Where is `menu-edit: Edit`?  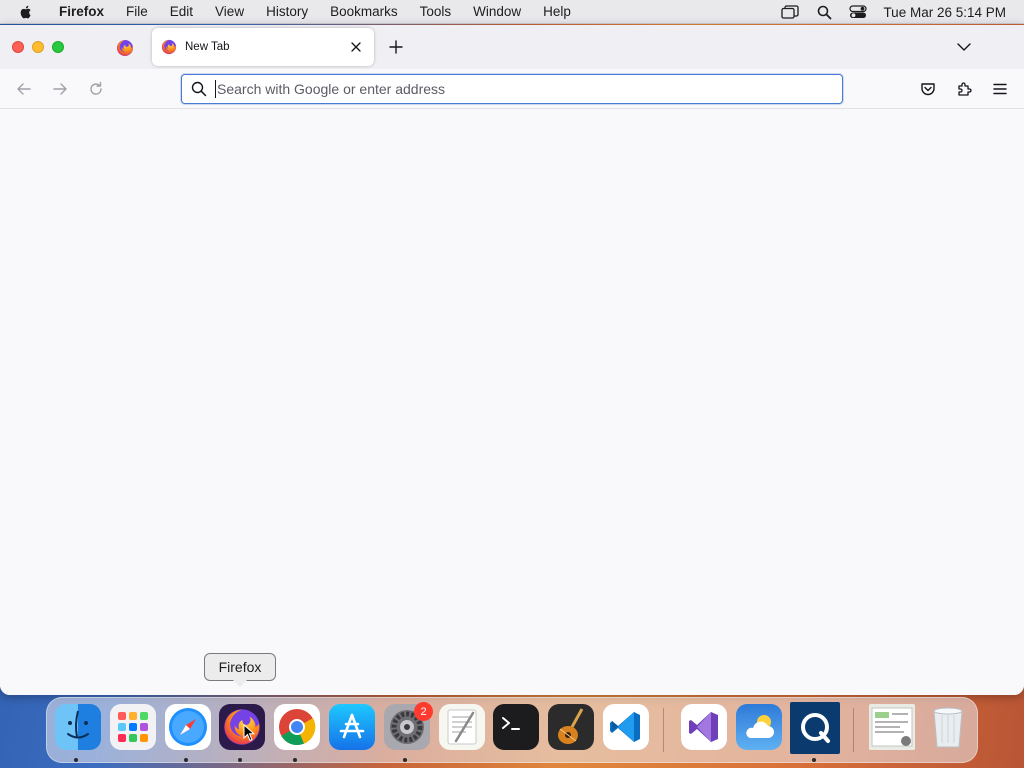
menu-edit: Edit is located at coordinates (181, 12).